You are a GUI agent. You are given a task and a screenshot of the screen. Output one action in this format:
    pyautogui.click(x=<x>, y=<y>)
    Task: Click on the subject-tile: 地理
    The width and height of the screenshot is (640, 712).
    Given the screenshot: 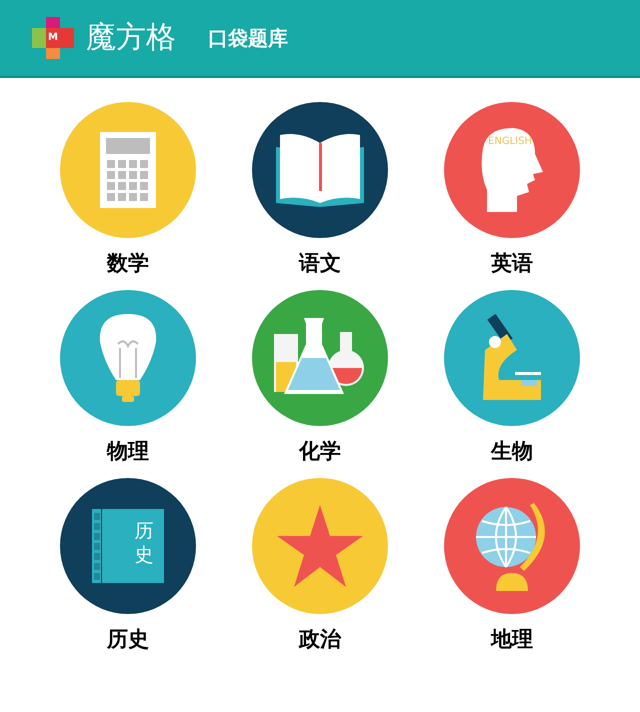 What is the action you would take?
    pyautogui.click(x=512, y=566)
    